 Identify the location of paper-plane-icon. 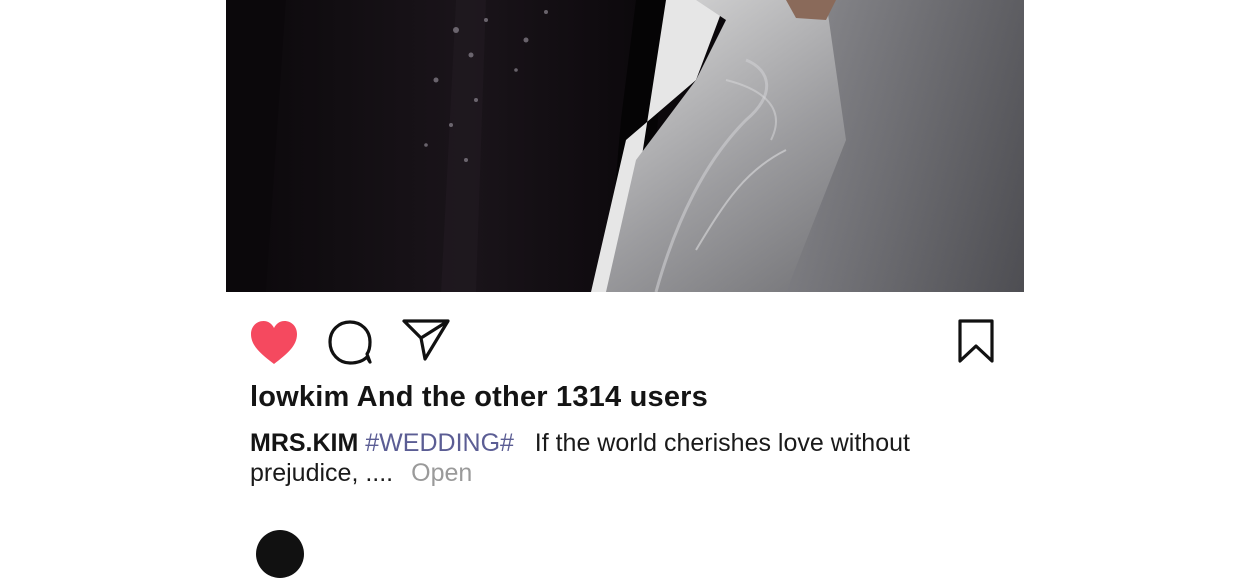
(426, 340).